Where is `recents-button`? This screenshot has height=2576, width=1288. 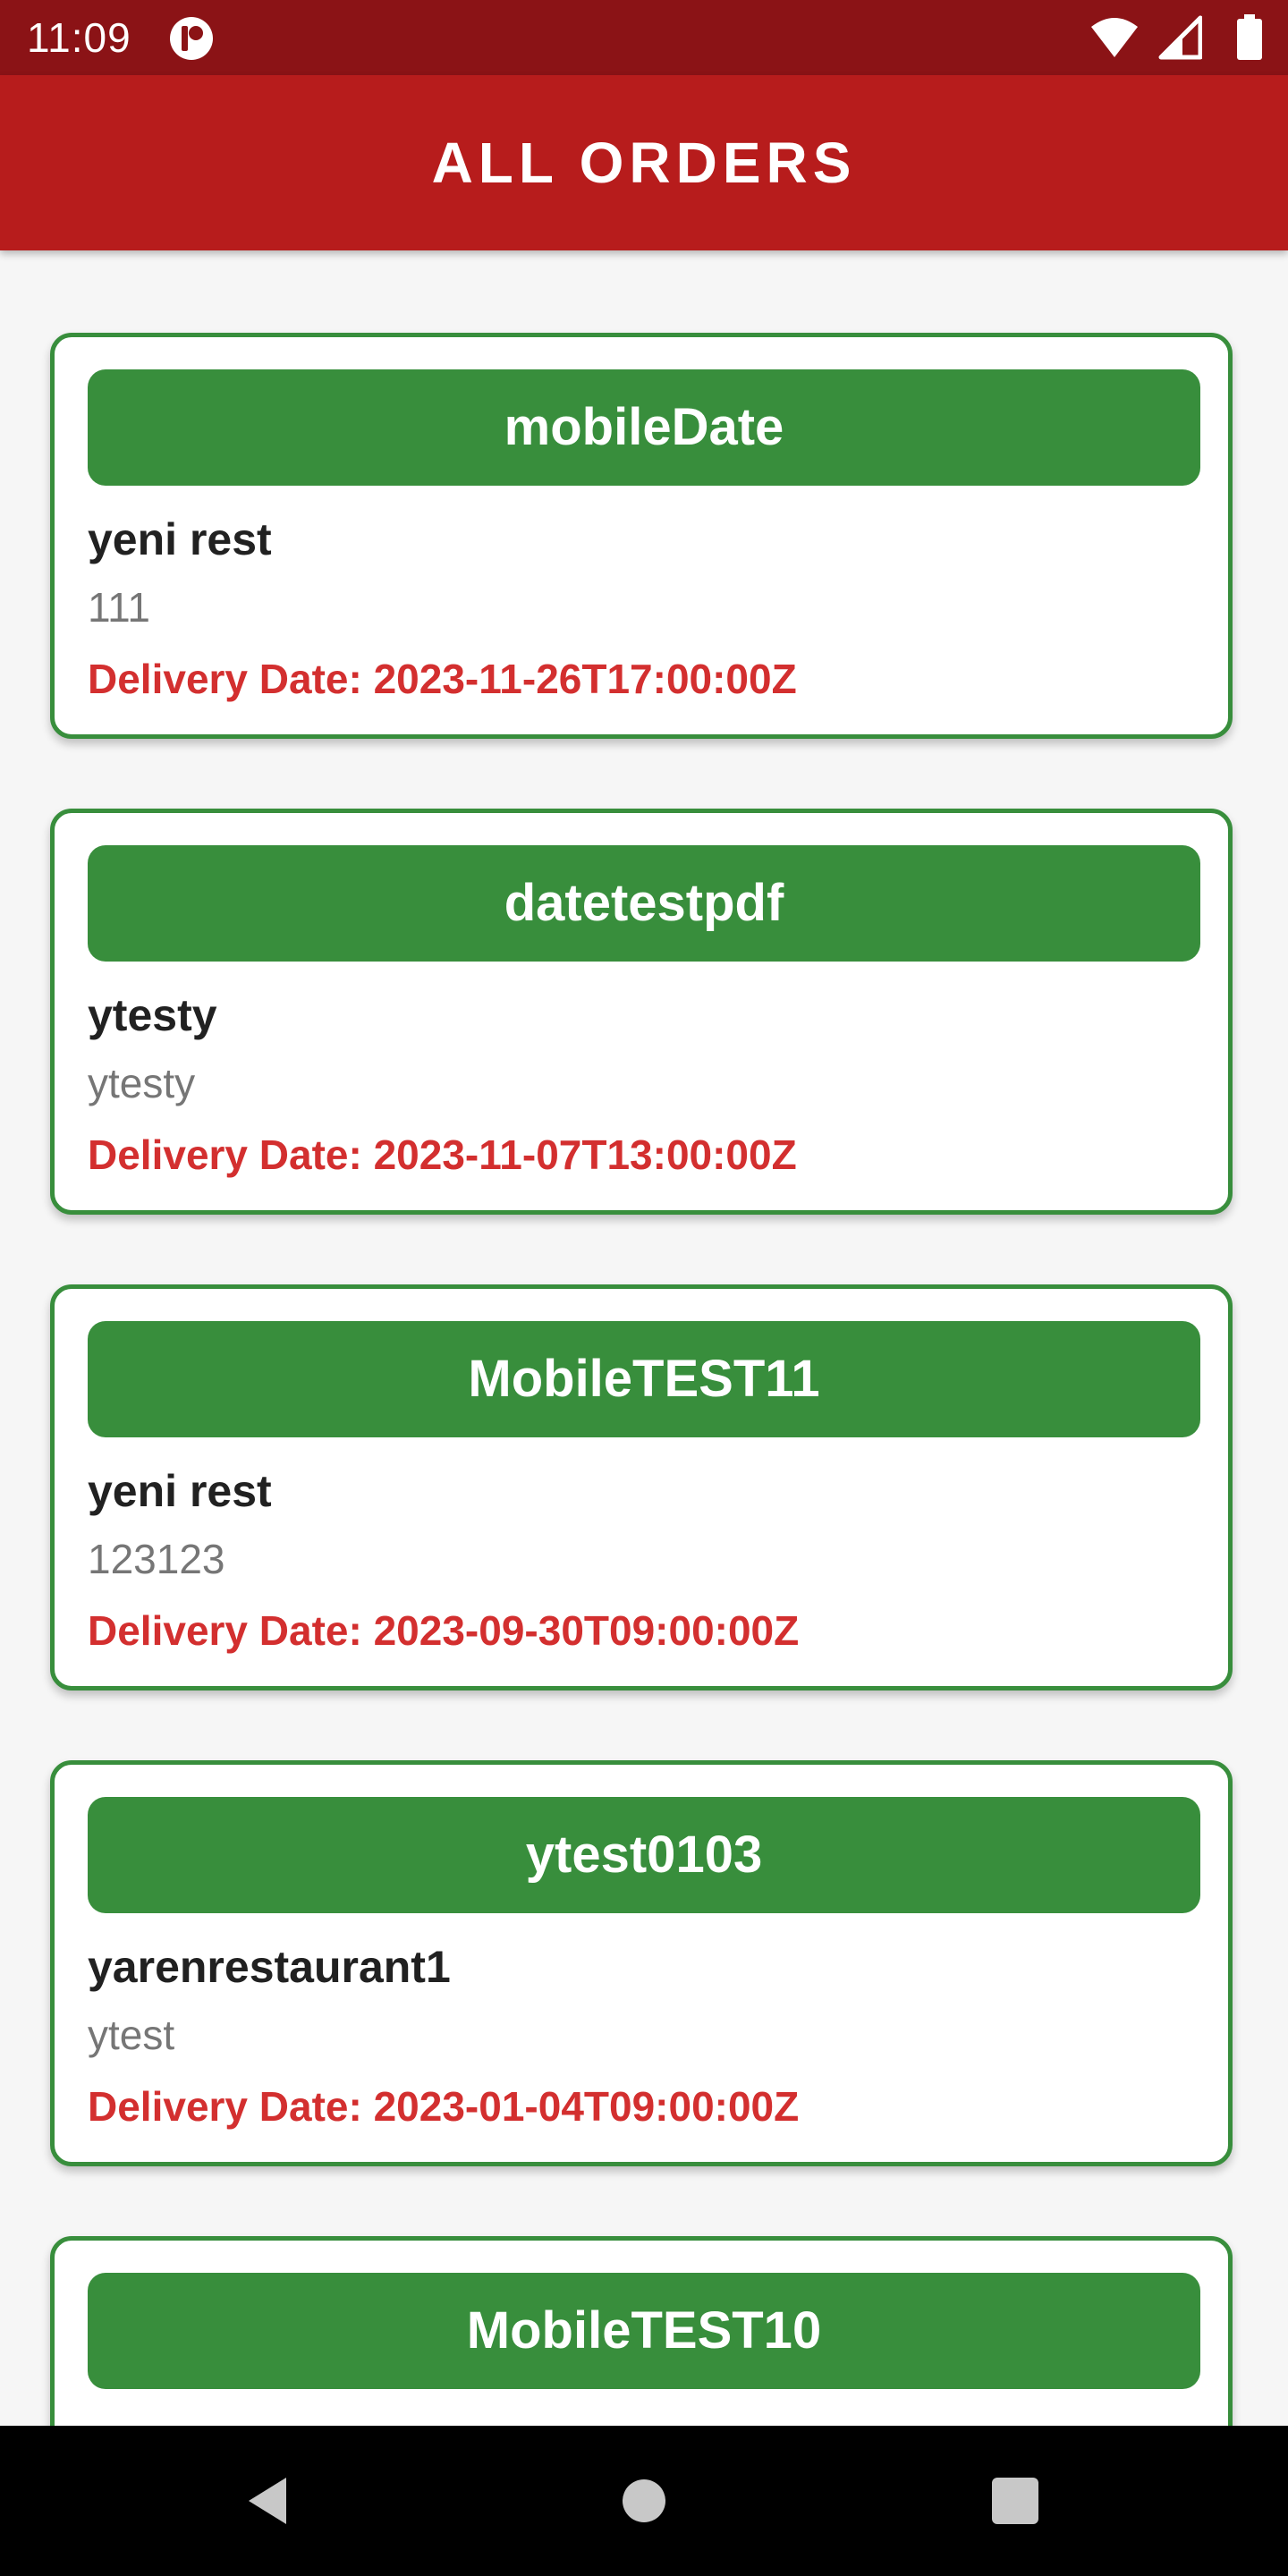
recents-button is located at coordinates (1015, 2501).